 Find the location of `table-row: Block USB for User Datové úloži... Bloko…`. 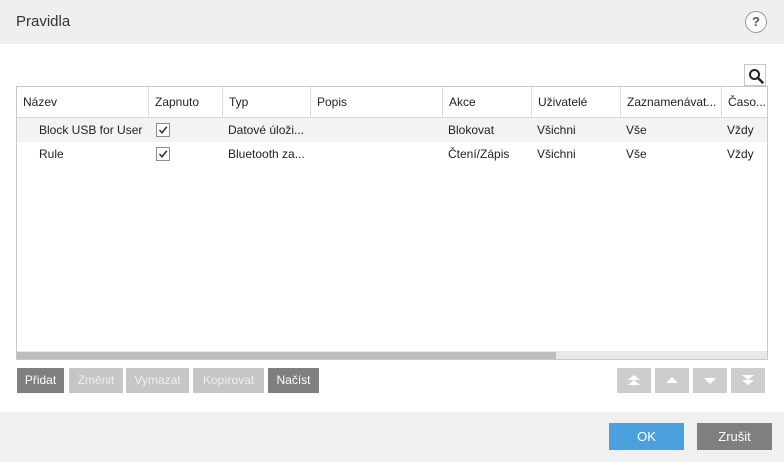

table-row: Block USB for User Datové úloži... Bloko… is located at coordinates (392, 130).